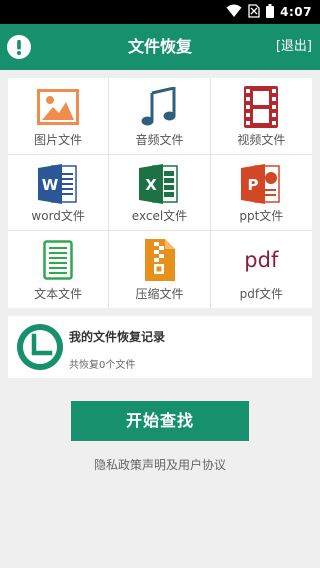  I want to click on file-type-label: 视频文件, so click(261, 139).